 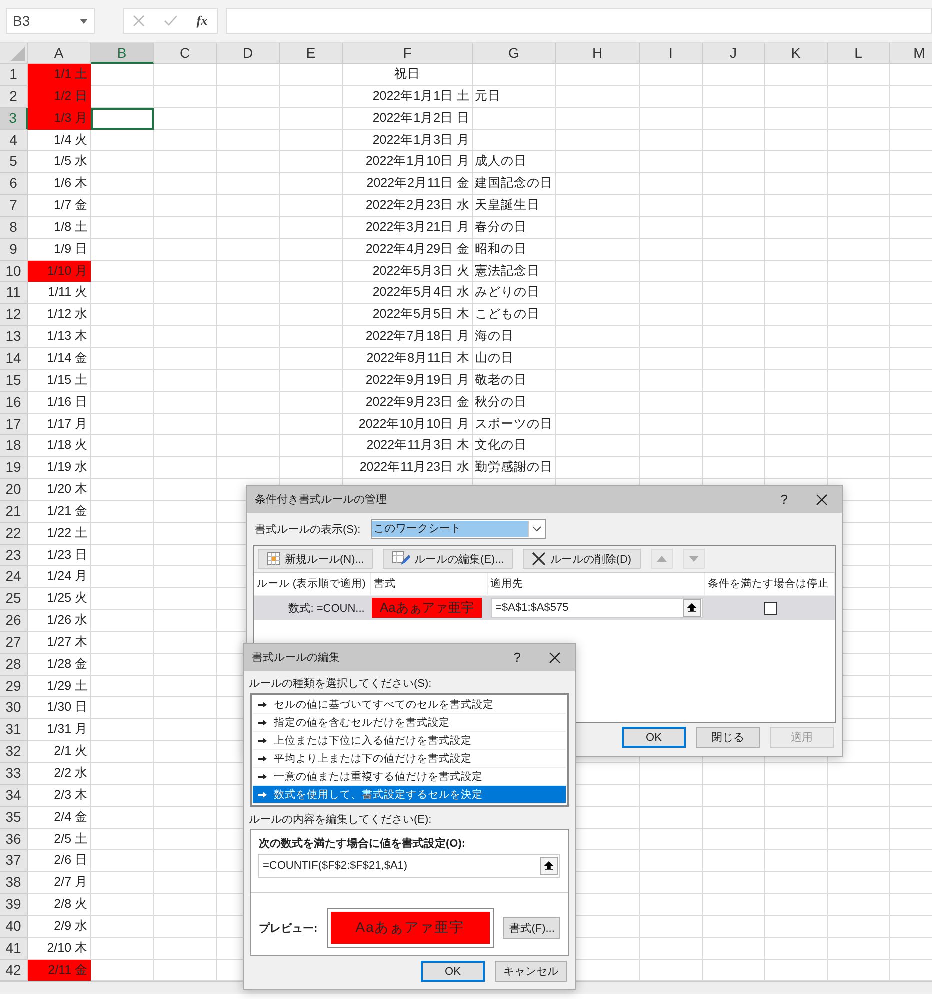 I want to click on row-header: 22, so click(x=14, y=533).